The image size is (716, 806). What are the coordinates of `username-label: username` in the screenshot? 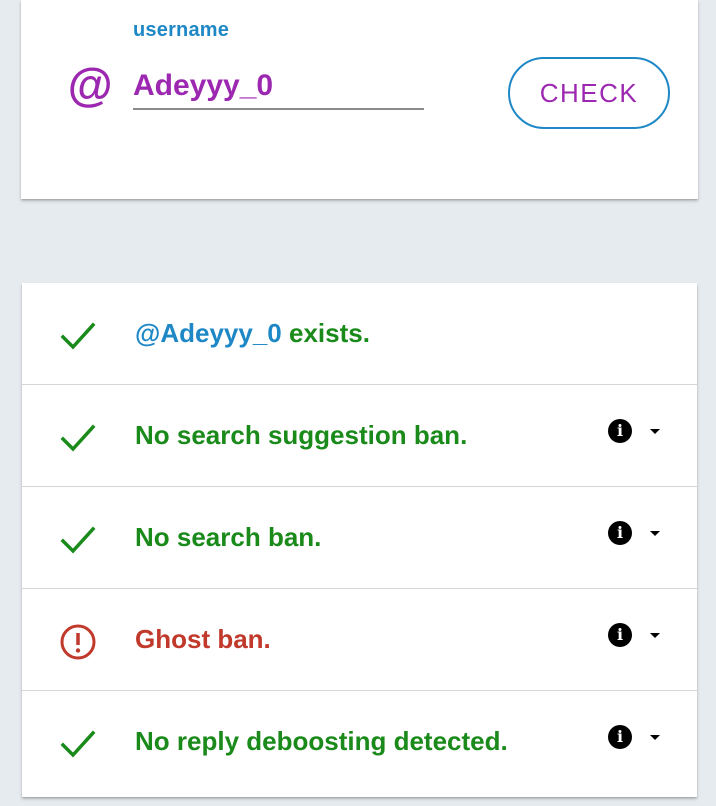 It's located at (181, 30).